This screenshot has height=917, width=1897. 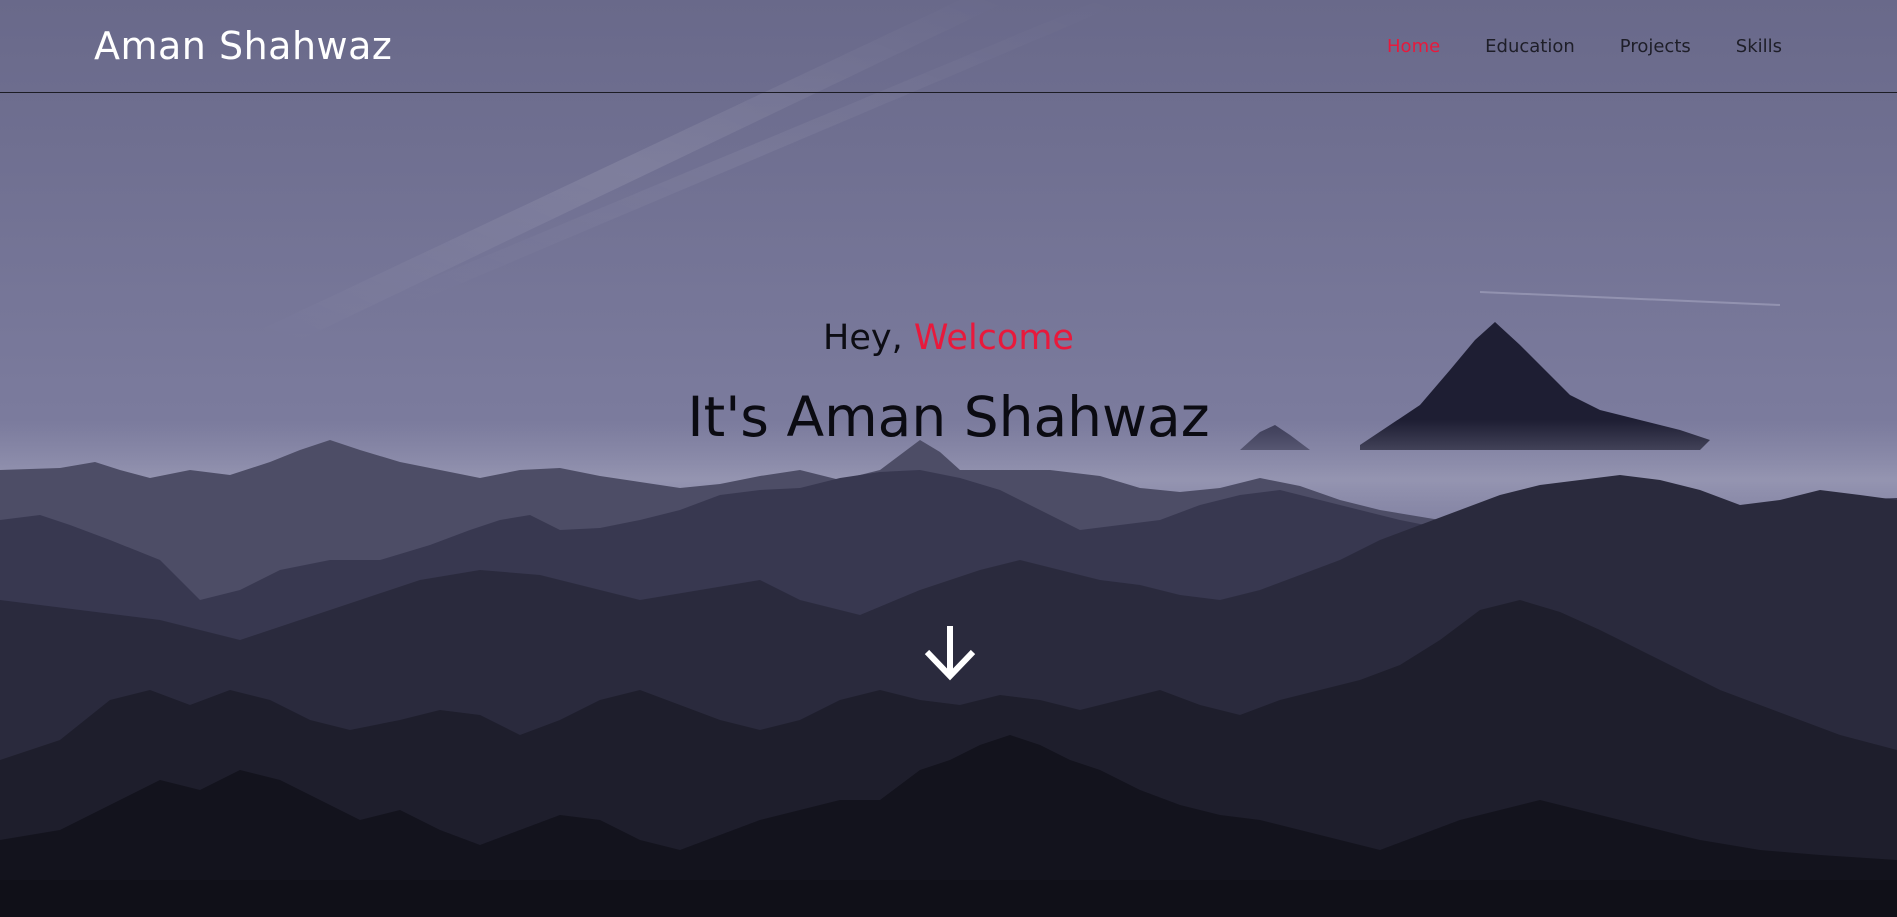 I want to click on hero-greeting: Hey, Welcome, so click(x=948, y=338).